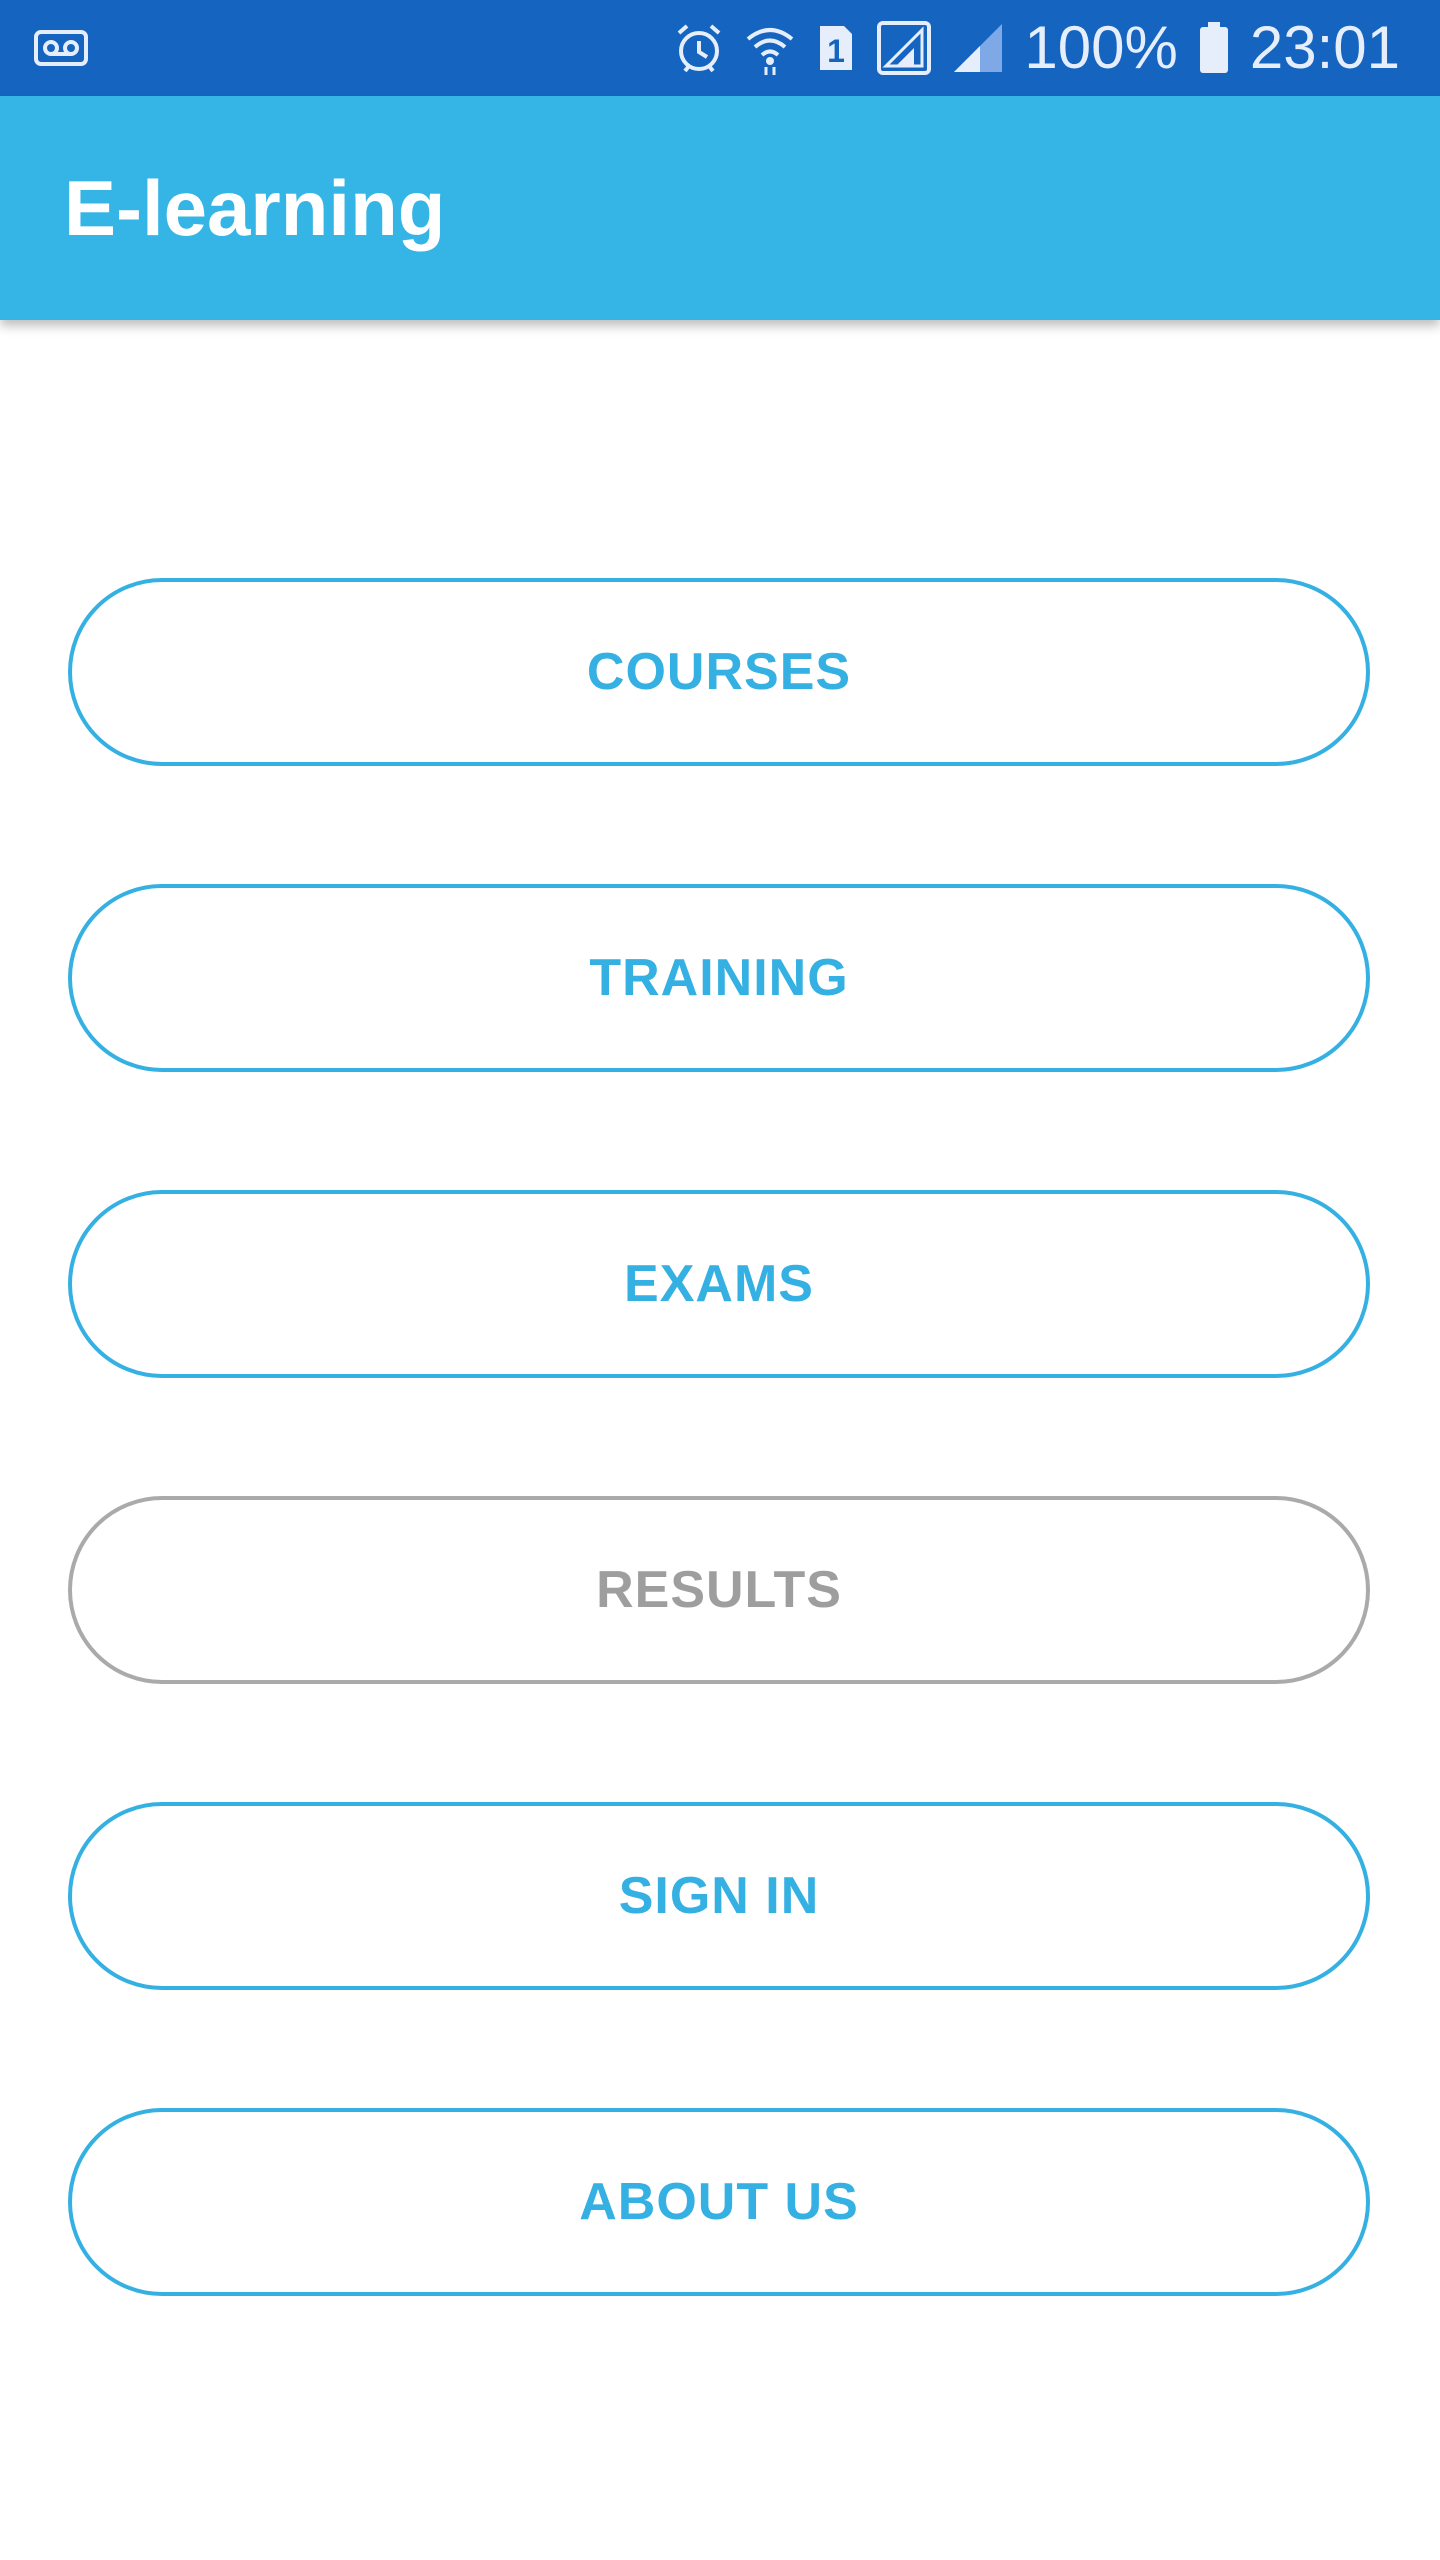  Describe the element at coordinates (719, 1590) in the screenshot. I see `results-button: RESULTS` at that location.